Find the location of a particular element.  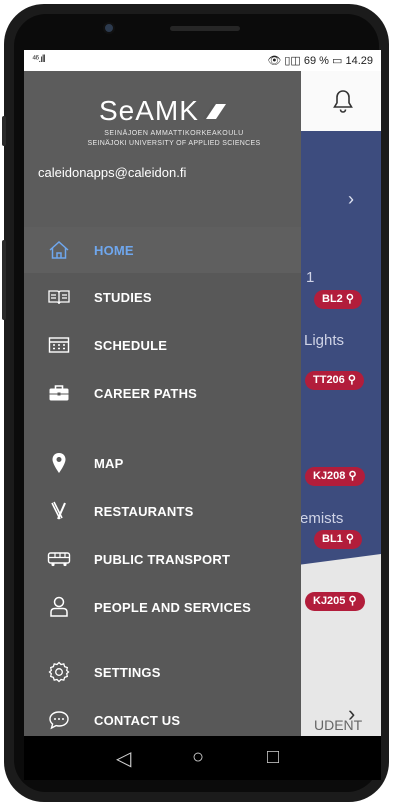

calendar-icon is located at coordinates (59, 345).